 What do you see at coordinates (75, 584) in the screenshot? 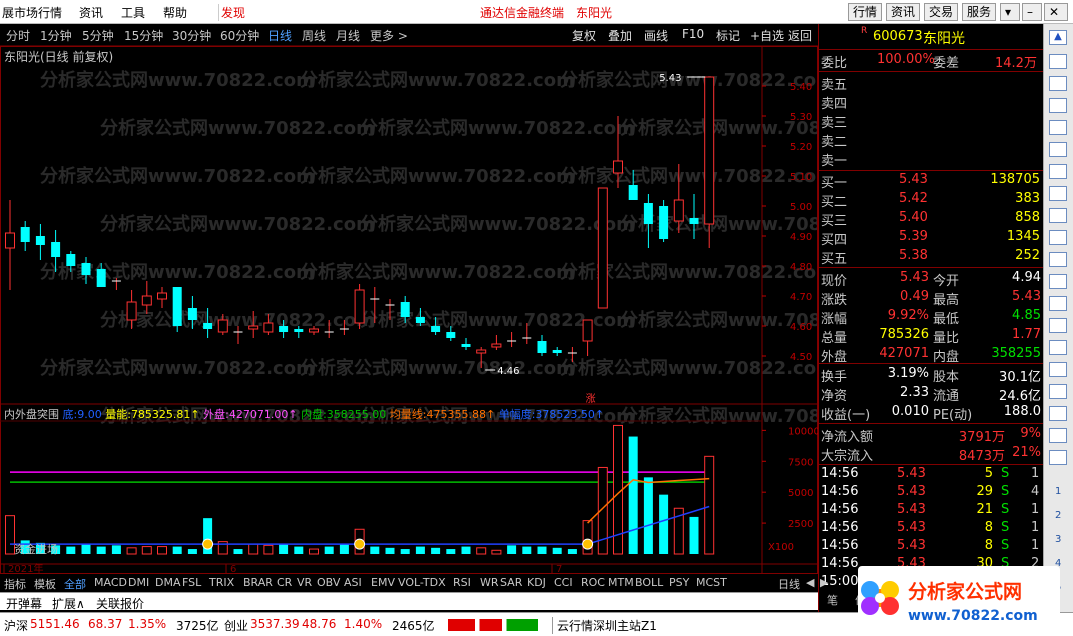
I see `indicator-tab: 全部` at bounding box center [75, 584].